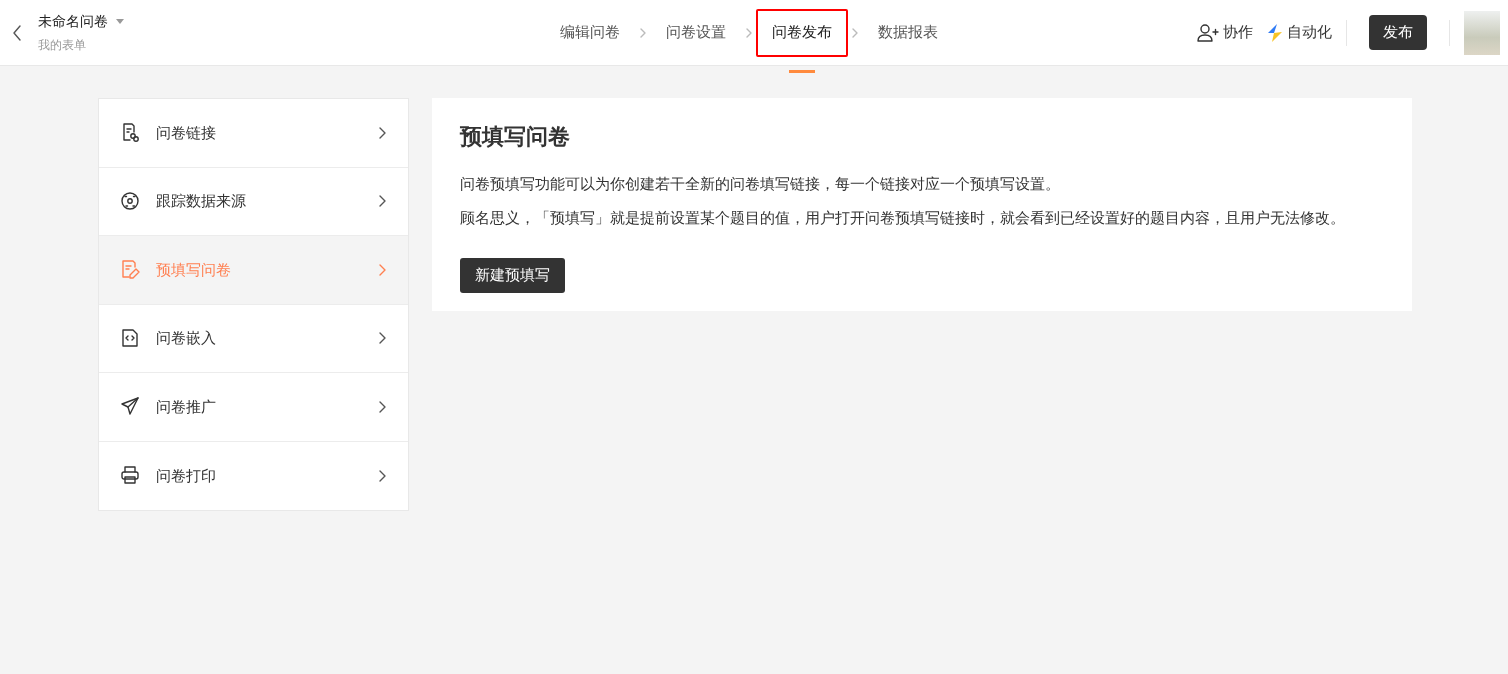 This screenshot has width=1508, height=674. I want to click on step-tab: 编辑问卷, so click(590, 32).